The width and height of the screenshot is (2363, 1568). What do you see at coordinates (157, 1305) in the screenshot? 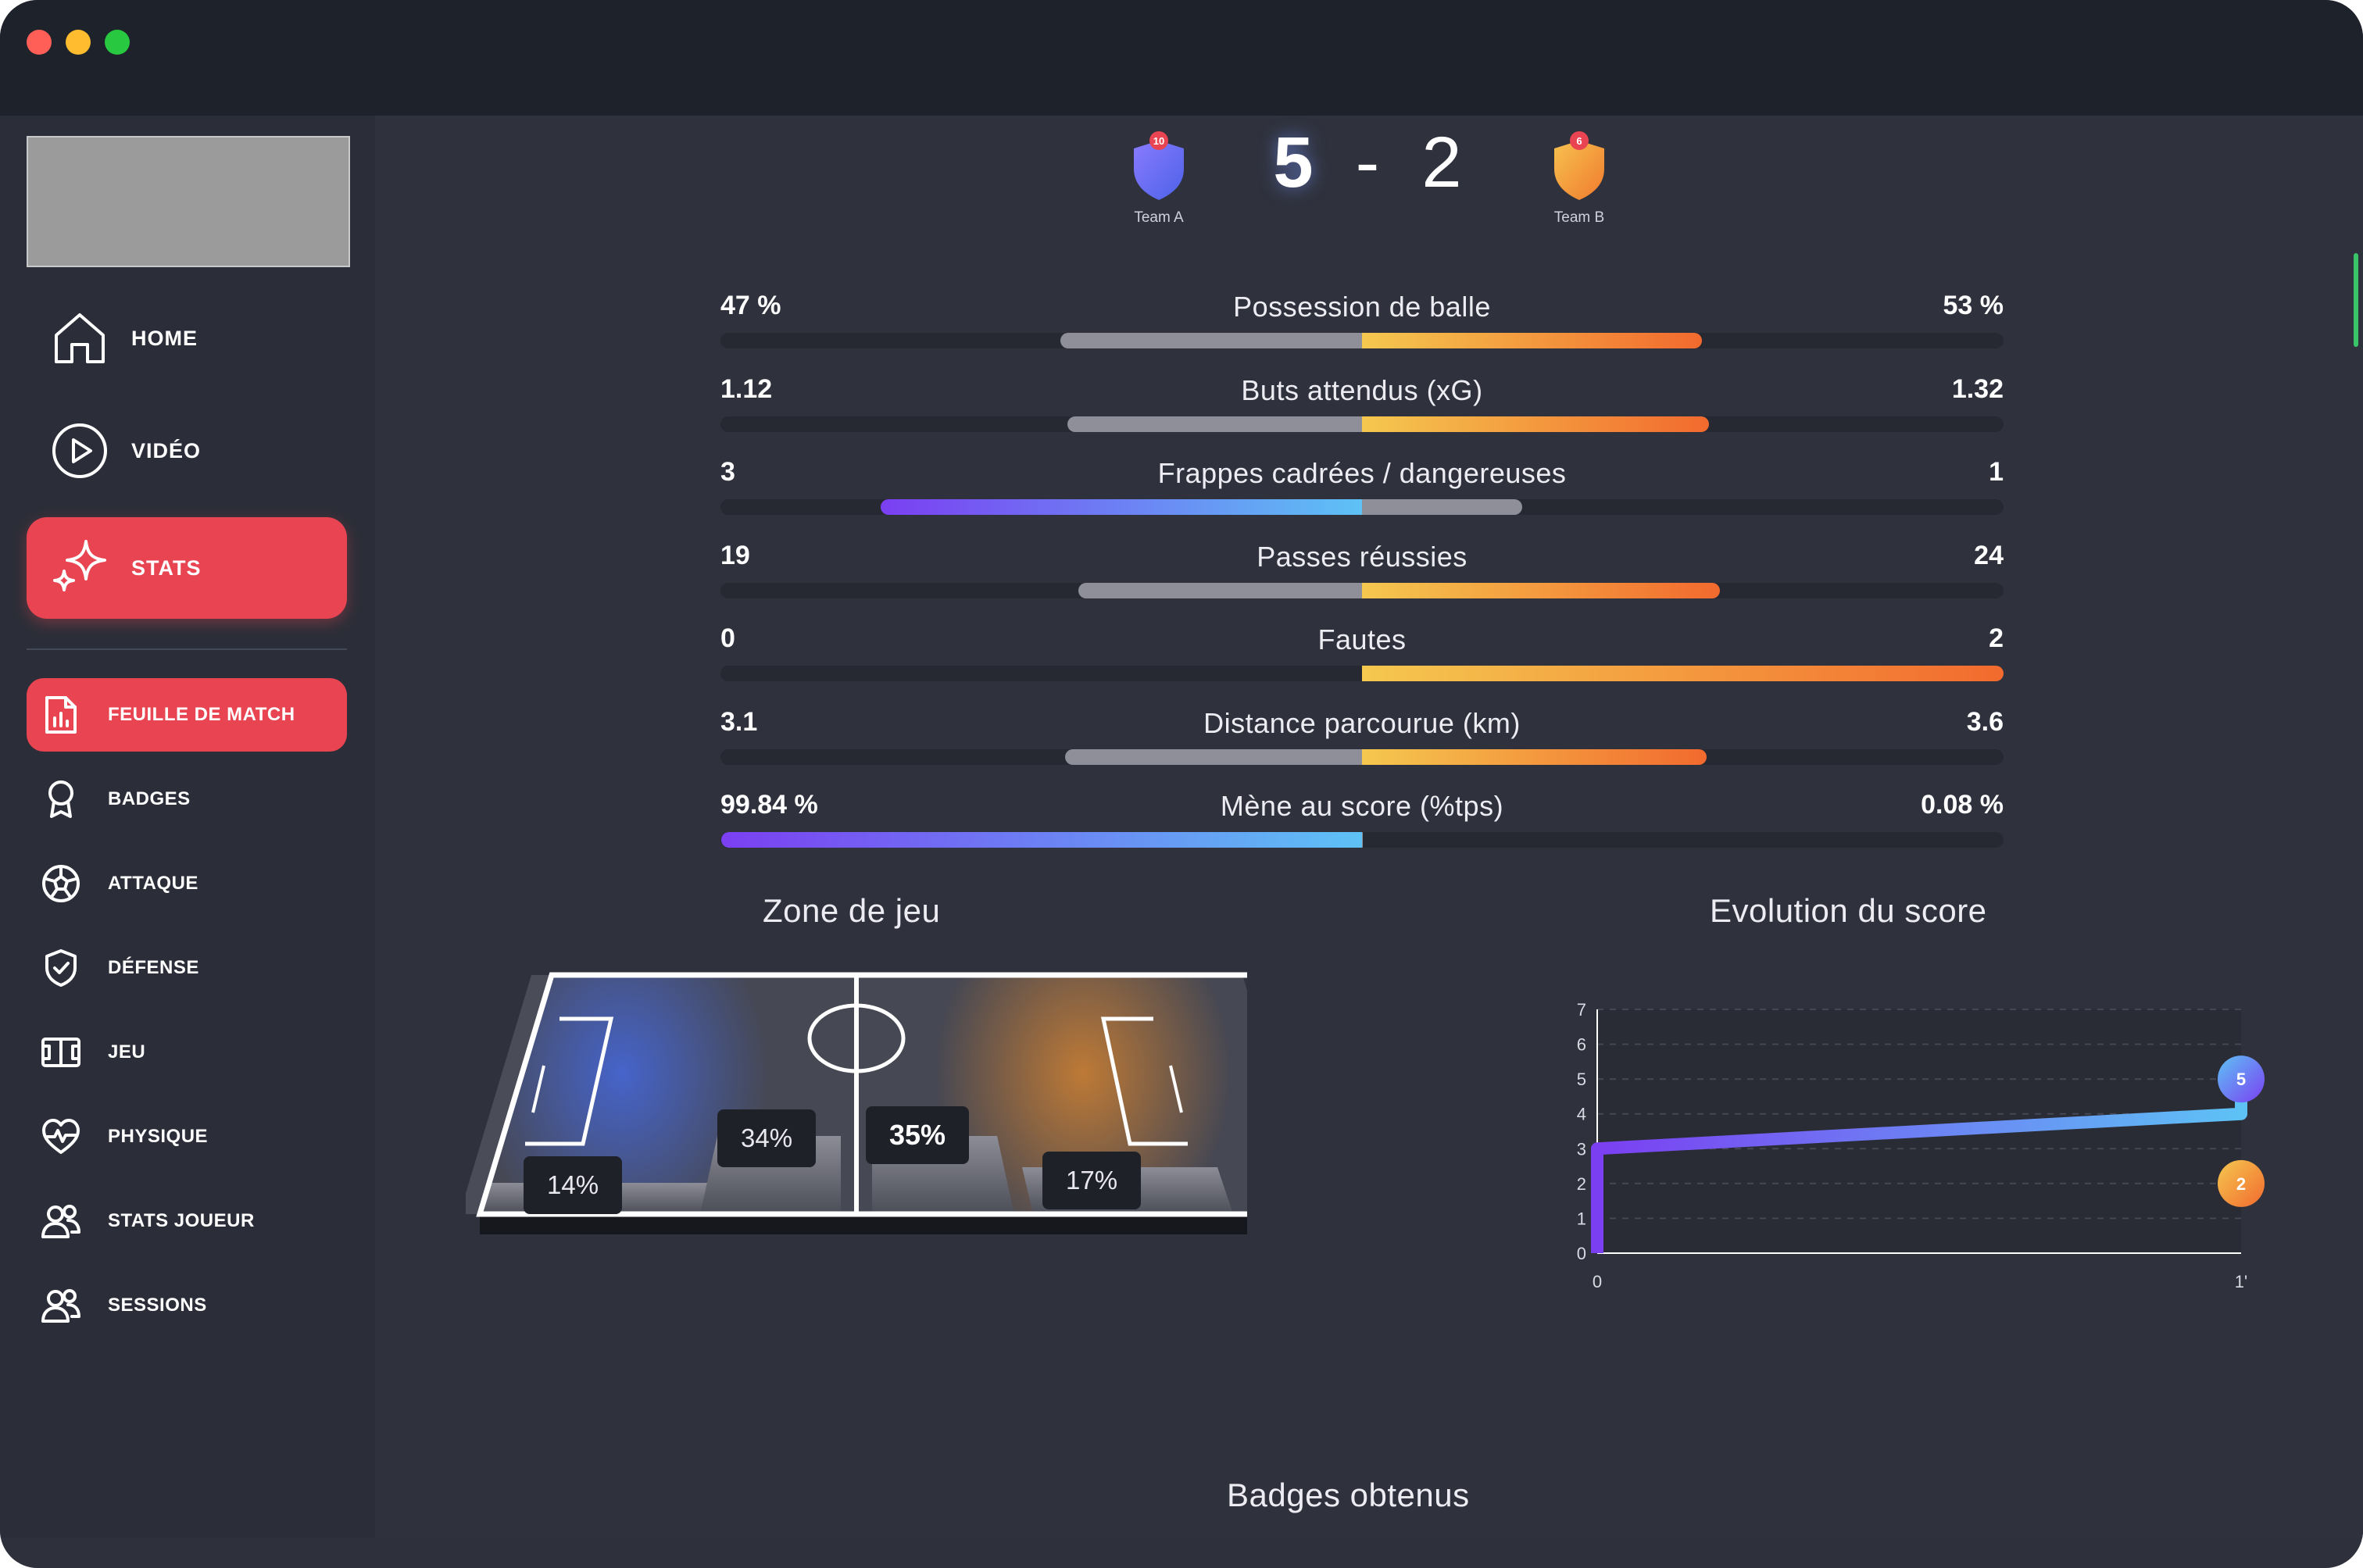
I see `nav-sessions-label: SESSIONS` at bounding box center [157, 1305].